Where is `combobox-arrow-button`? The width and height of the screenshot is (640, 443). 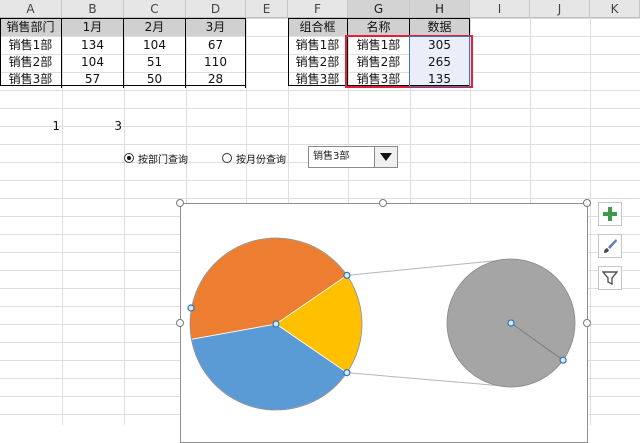
combobox-arrow-button is located at coordinates (385, 157).